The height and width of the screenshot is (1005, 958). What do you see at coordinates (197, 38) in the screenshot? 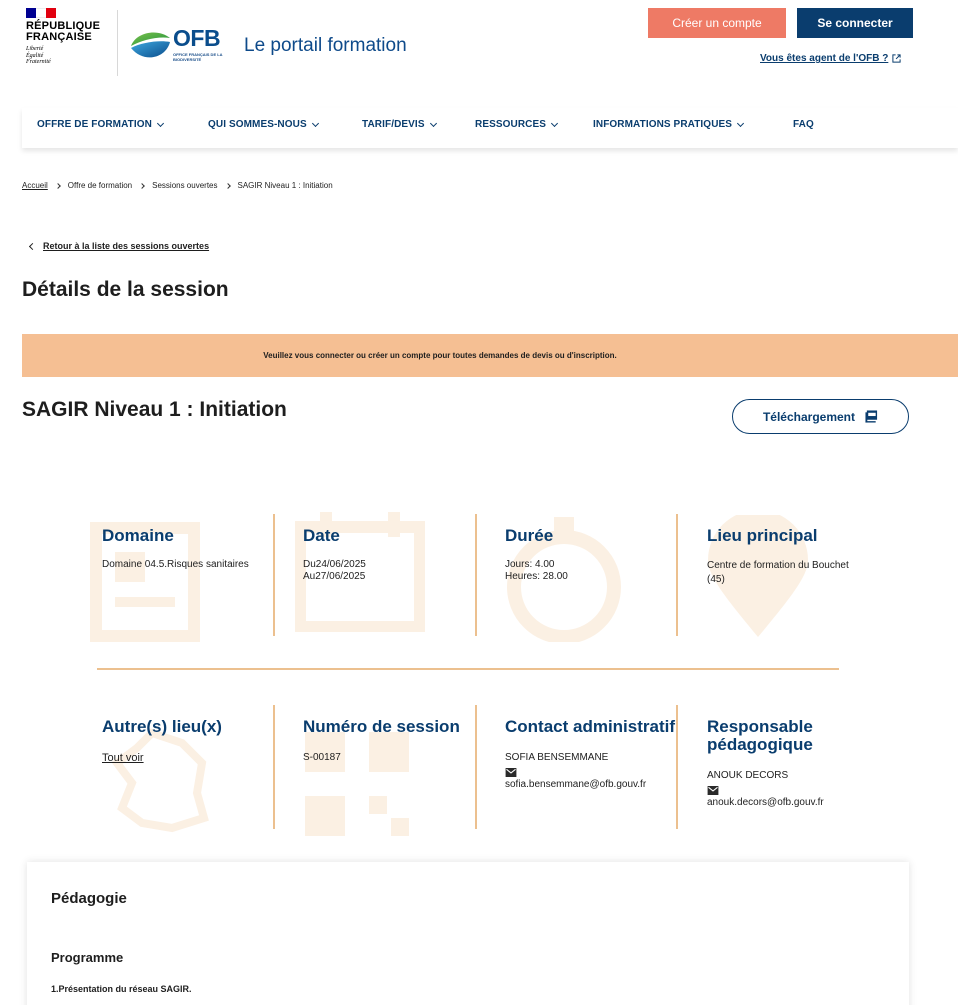
I see `ofb-wordmark: OFB` at bounding box center [197, 38].